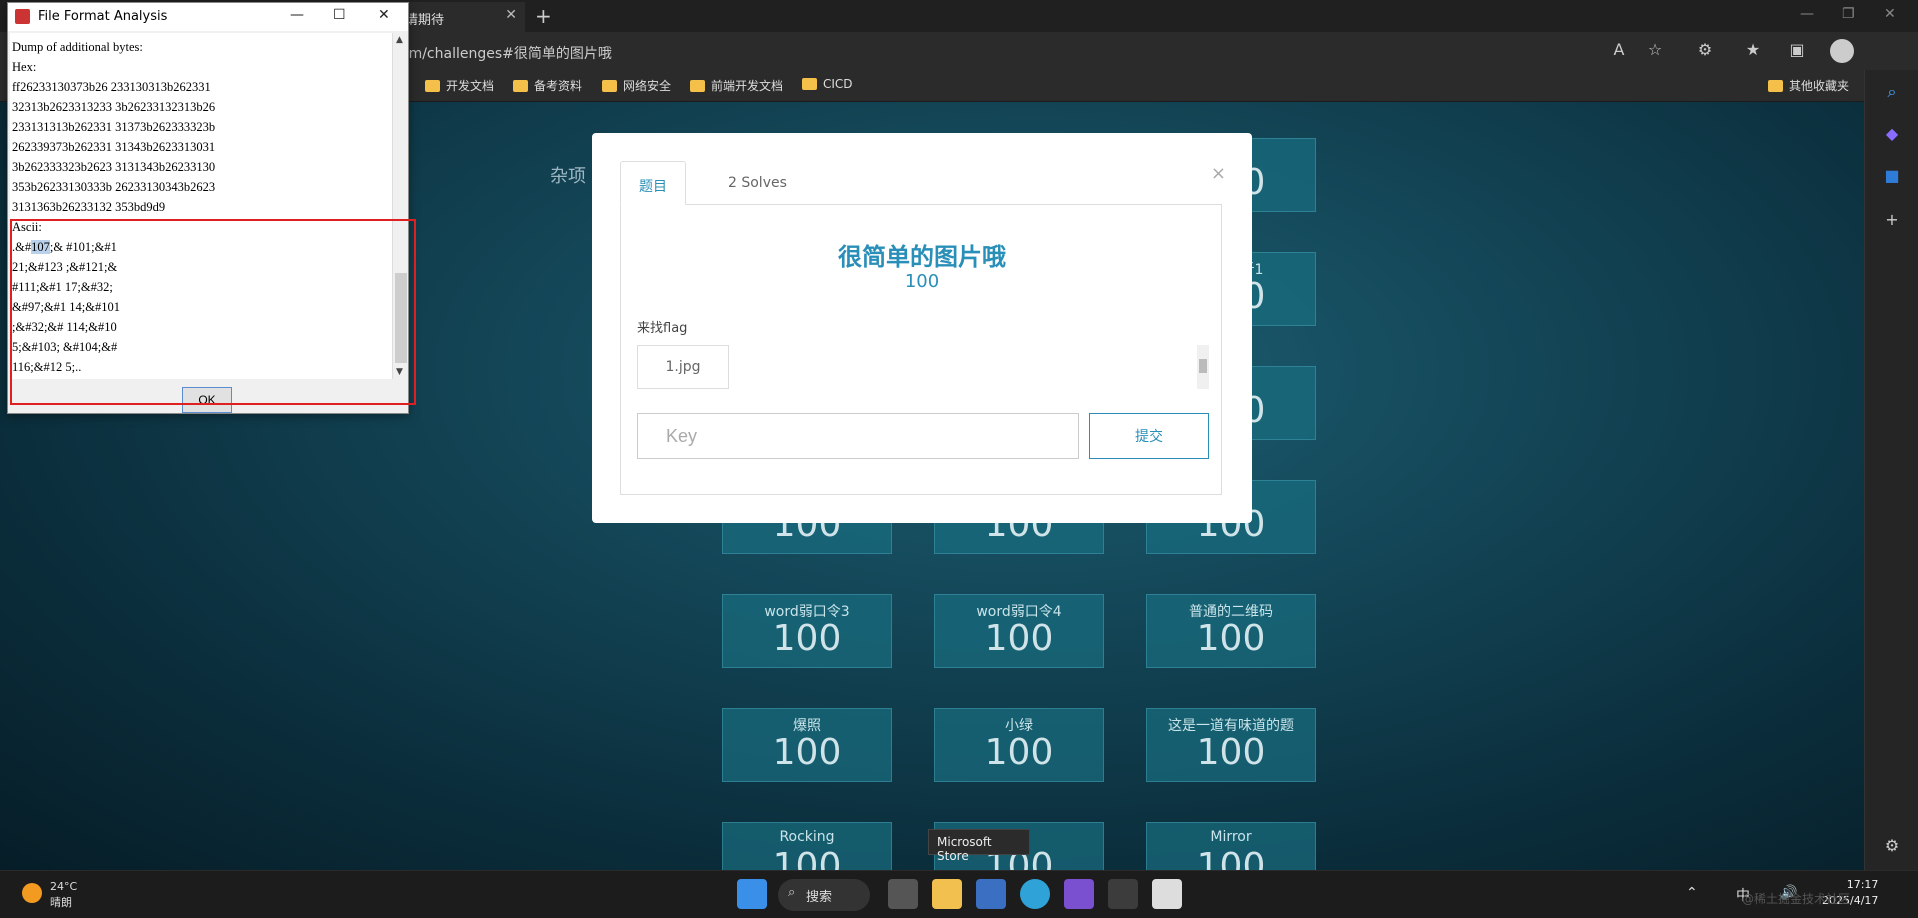 Image resolution: width=1918 pixels, height=918 pixels. What do you see at coordinates (384, 15) in the screenshot?
I see `close-icon: ✕` at bounding box center [384, 15].